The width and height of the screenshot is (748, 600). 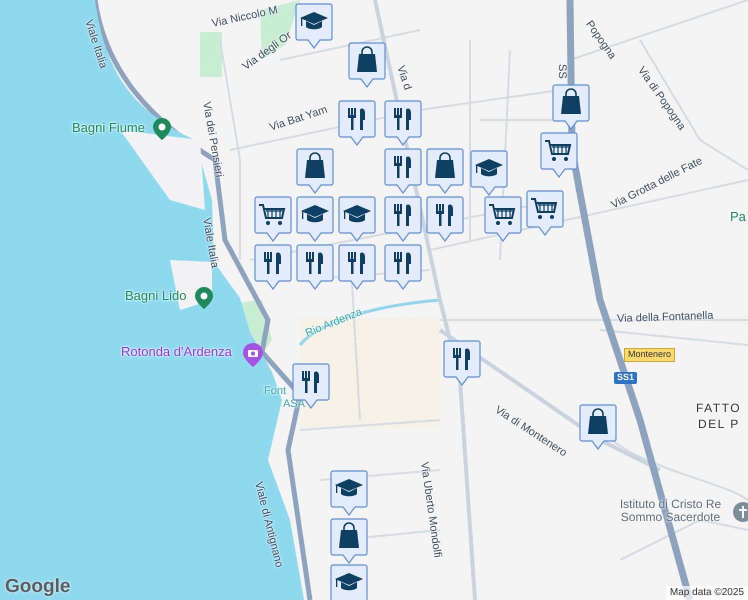 I want to click on place-badge: Montenero, so click(x=650, y=355).